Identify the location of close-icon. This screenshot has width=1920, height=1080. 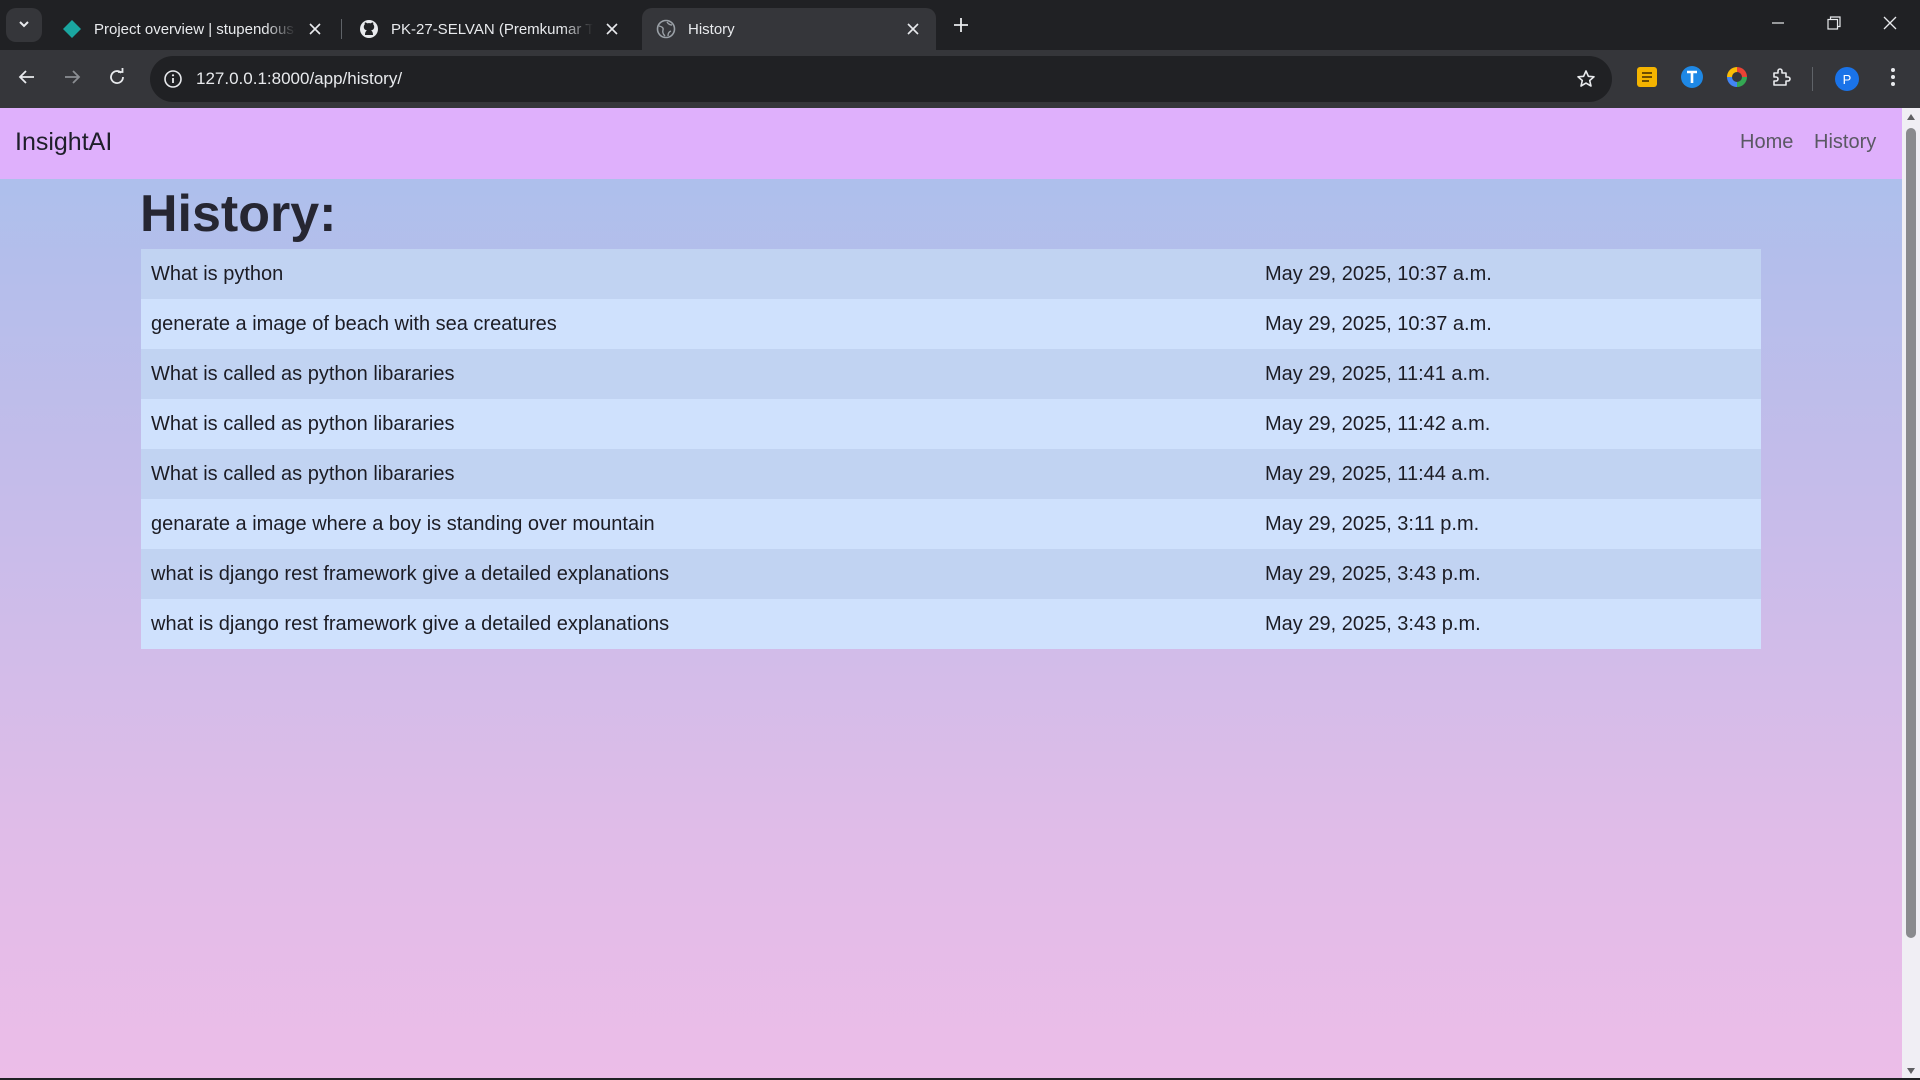
(1890, 24).